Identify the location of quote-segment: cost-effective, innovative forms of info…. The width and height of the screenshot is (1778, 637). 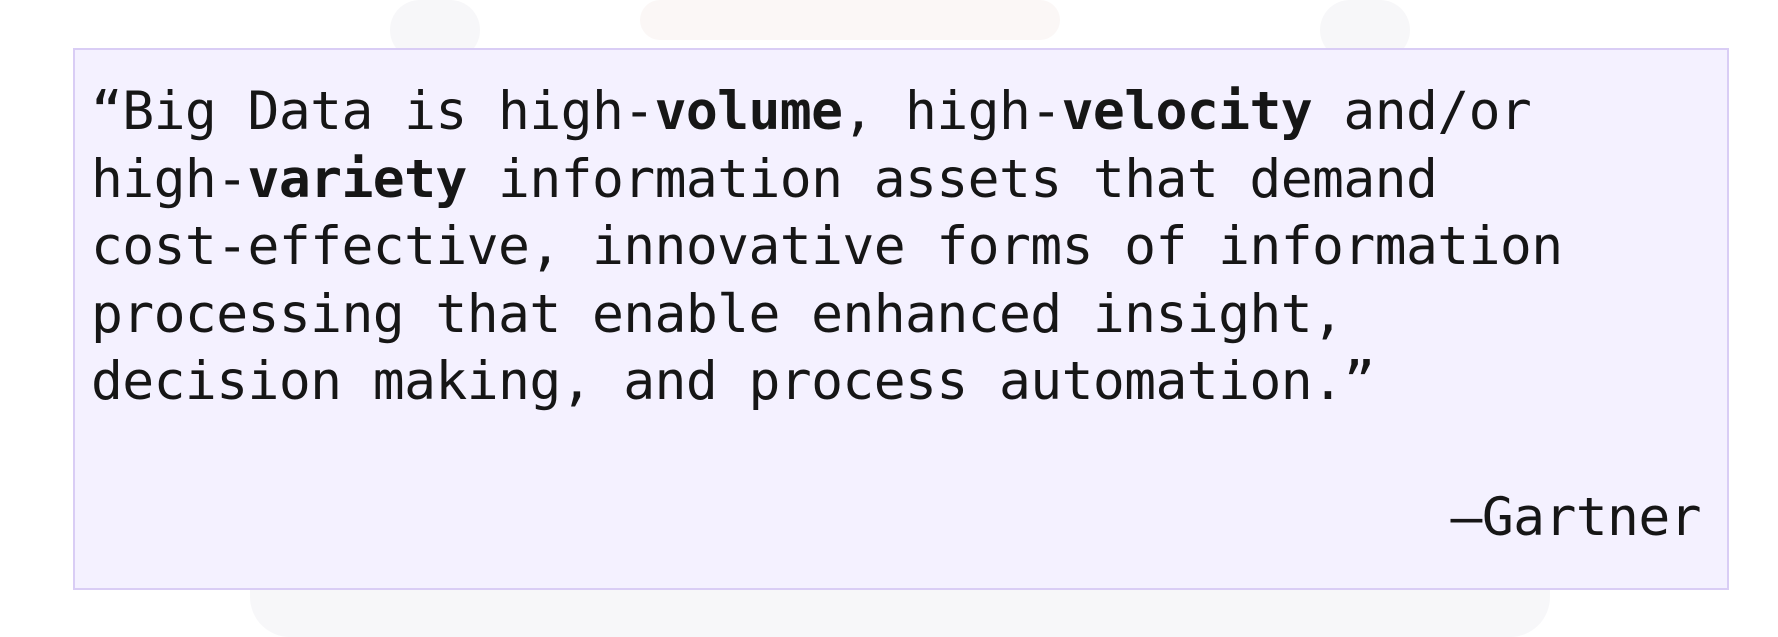
(827, 246).